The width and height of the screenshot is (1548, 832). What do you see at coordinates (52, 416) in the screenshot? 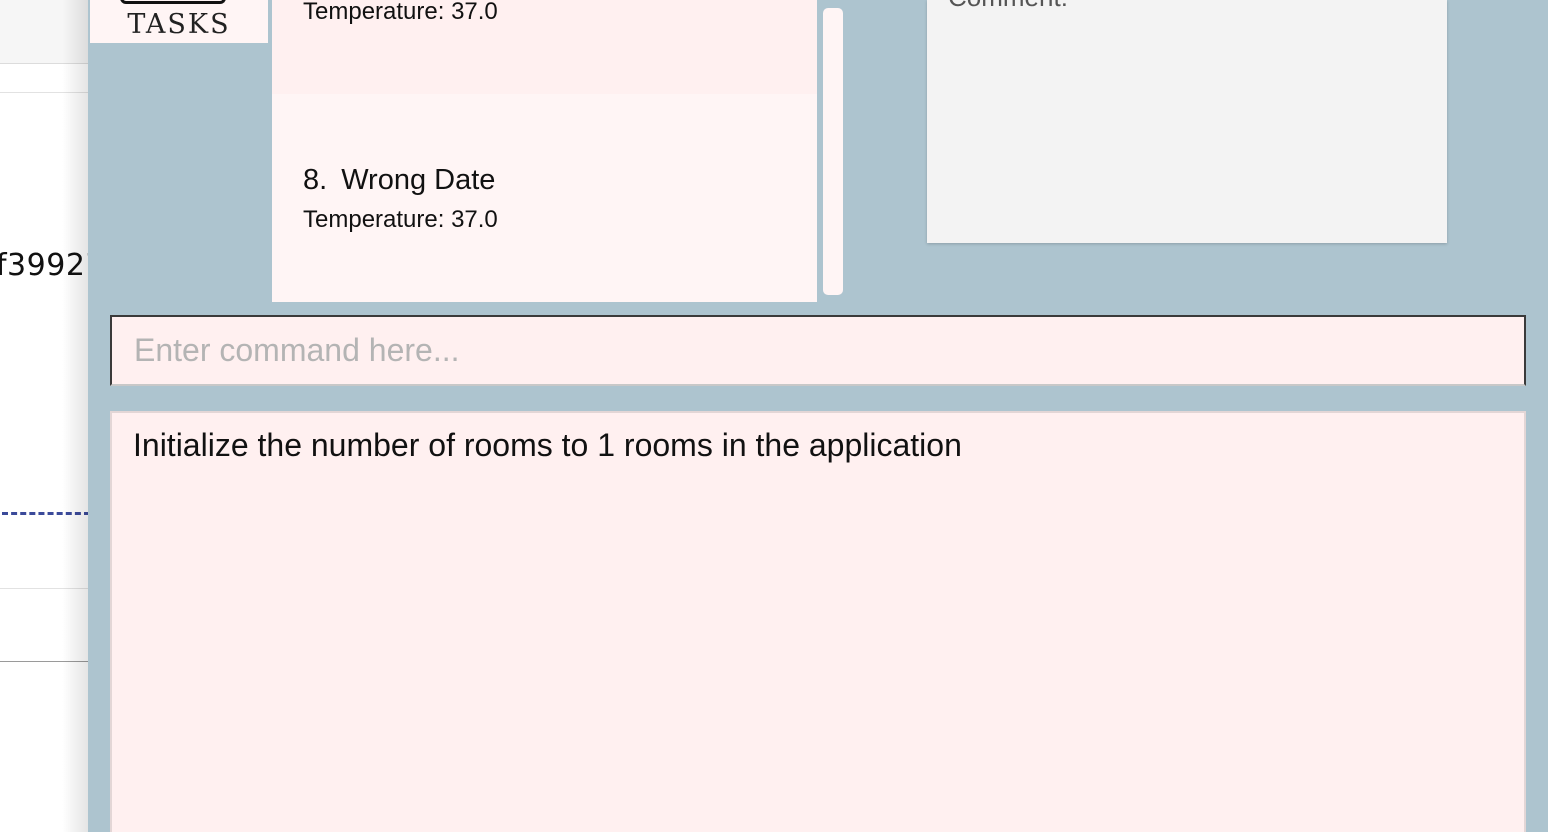
I see `background-window: f39927` at bounding box center [52, 416].